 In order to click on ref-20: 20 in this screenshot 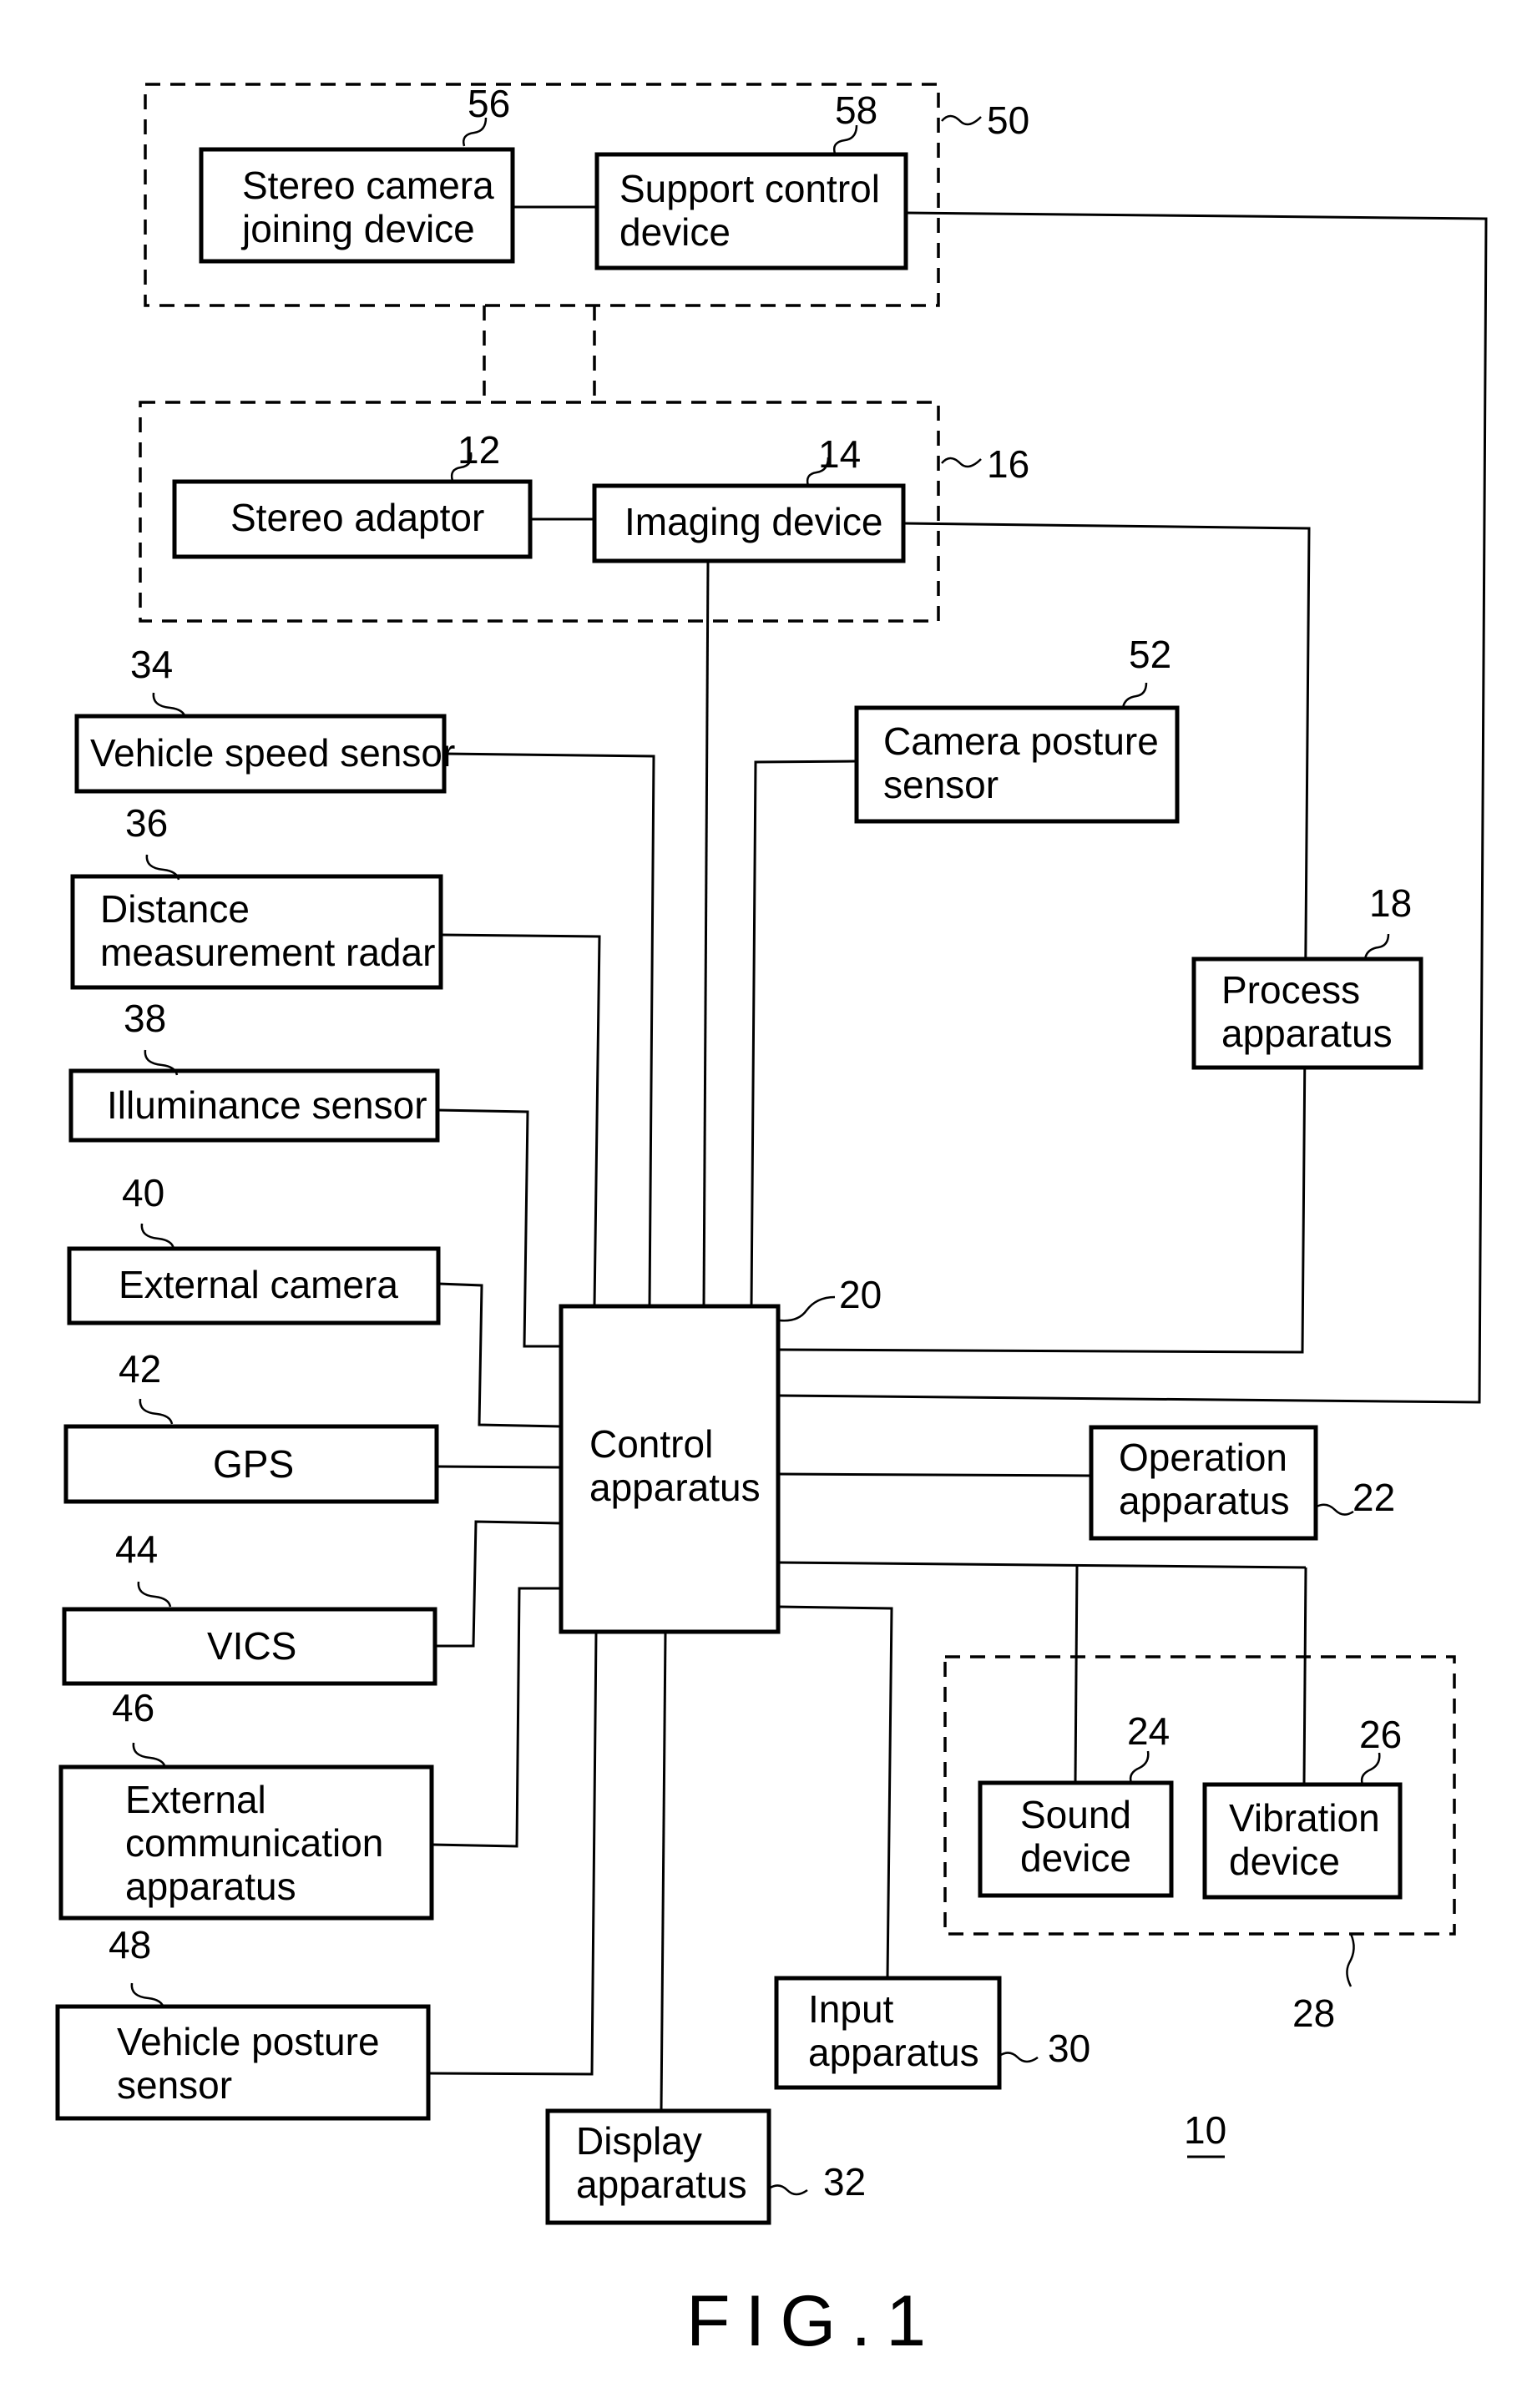, I will do `click(860, 1294)`.